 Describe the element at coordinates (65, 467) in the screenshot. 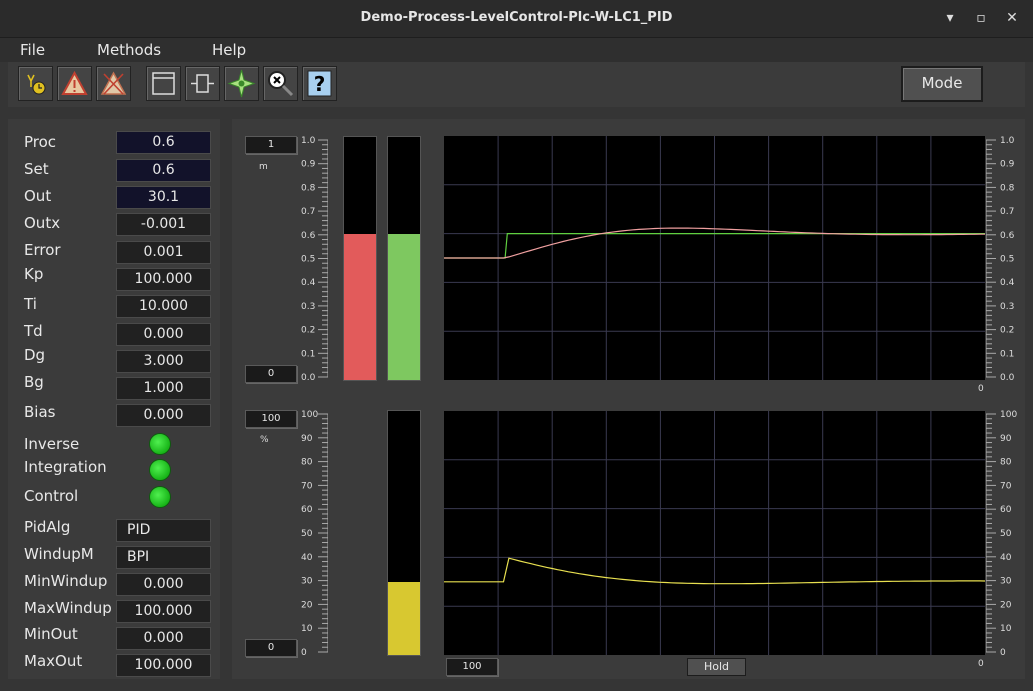

I see `integration-label: Integration` at that location.